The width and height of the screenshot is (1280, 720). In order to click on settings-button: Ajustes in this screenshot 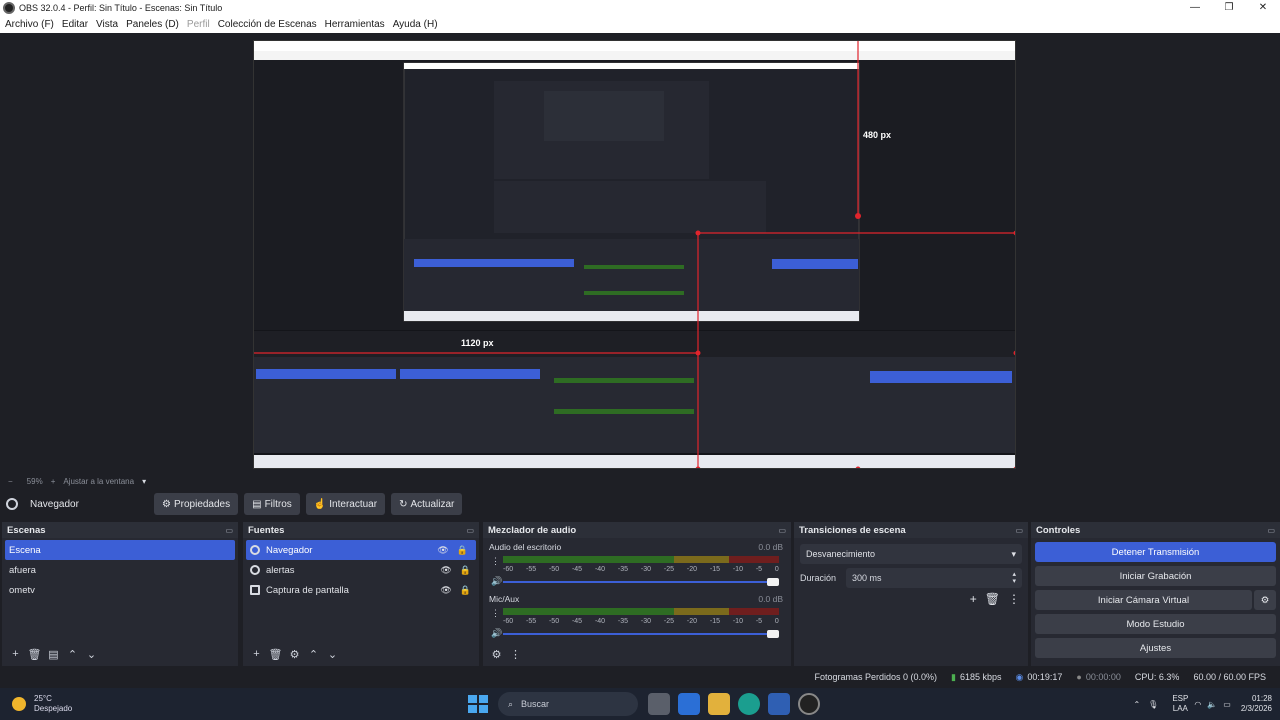, I will do `click(1155, 648)`.